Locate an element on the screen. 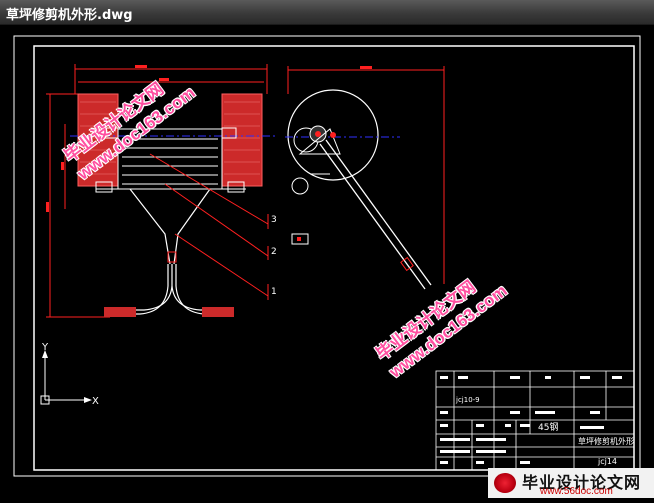 This screenshot has width=654, height=503. ucs-y-label: Y is located at coordinates (45, 347).